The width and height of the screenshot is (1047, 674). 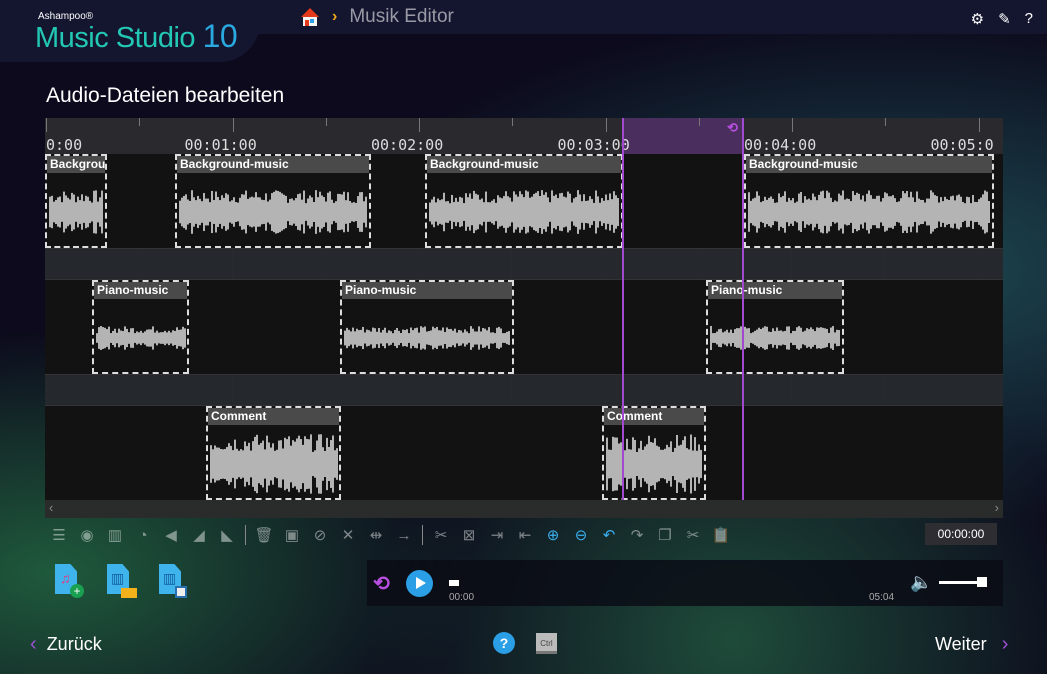 What do you see at coordinates (679, 583) in the screenshot?
I see `playback-progress` at bounding box center [679, 583].